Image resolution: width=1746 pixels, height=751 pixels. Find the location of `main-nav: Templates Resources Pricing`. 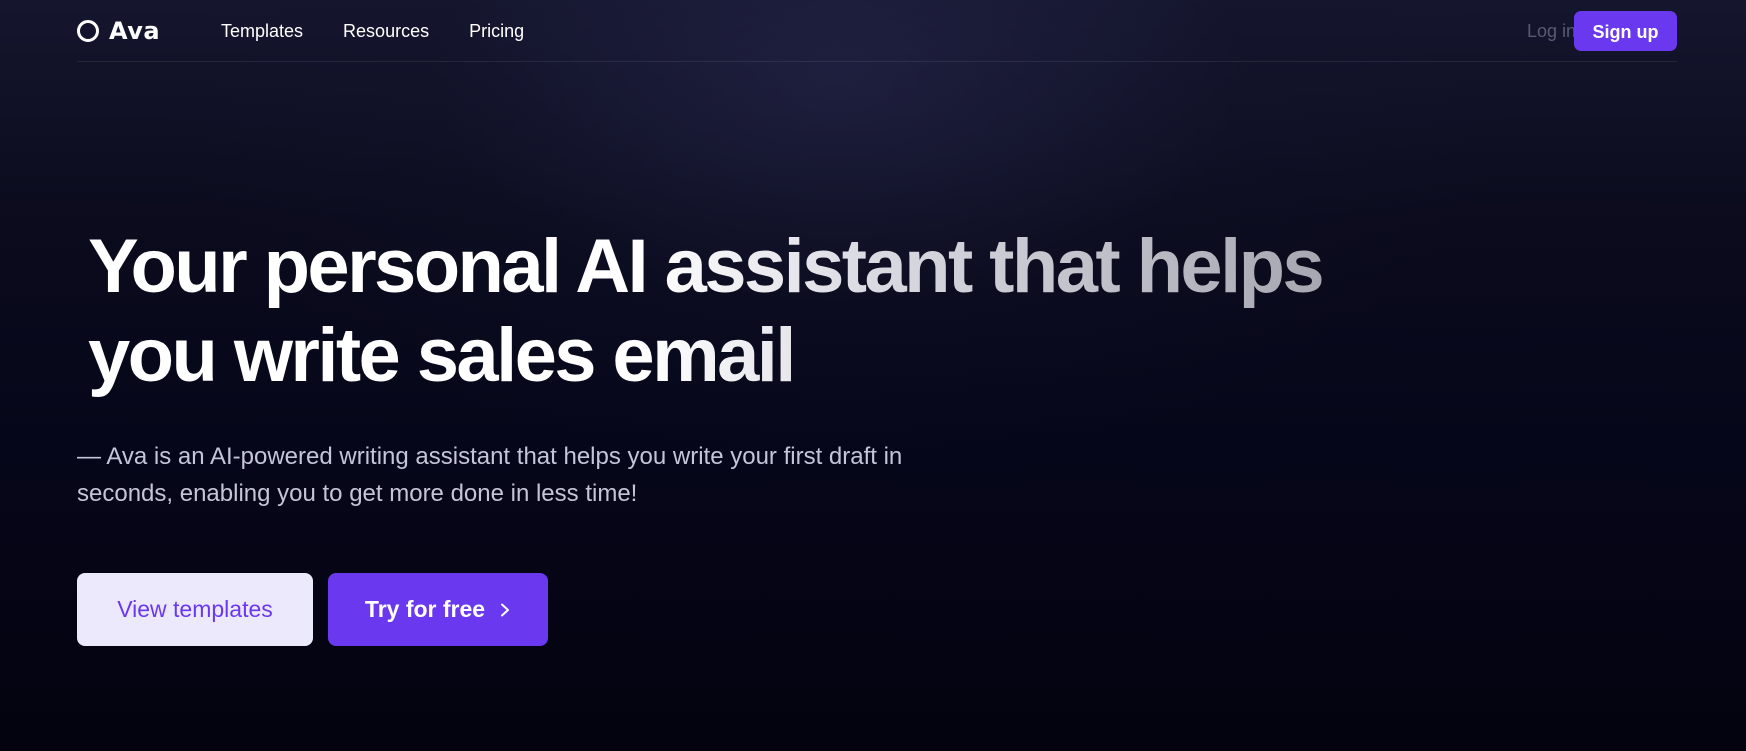

main-nav: Templates Resources Pricing is located at coordinates (372, 31).